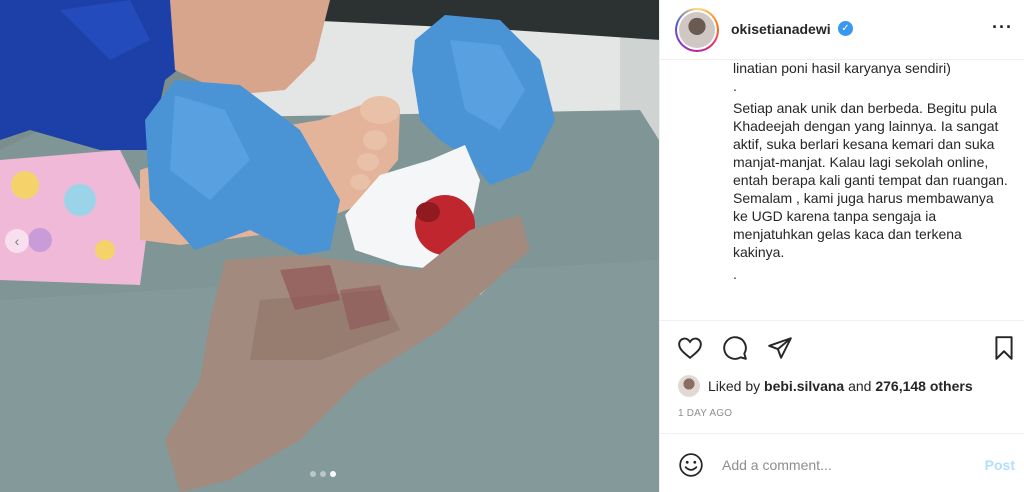  I want to click on likes-middle: and, so click(860, 386).